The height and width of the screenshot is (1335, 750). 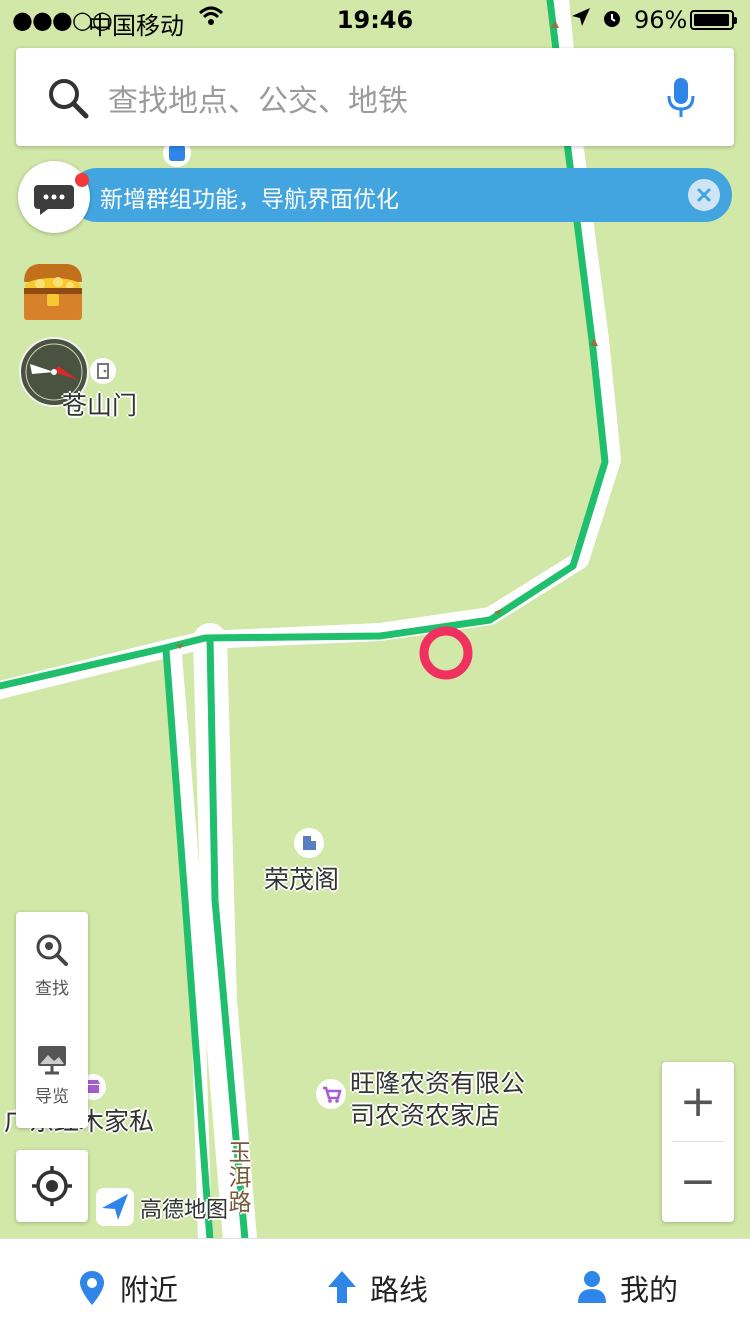 I want to click on amap-logo-text: 高德地图, so click(x=184, y=1210).